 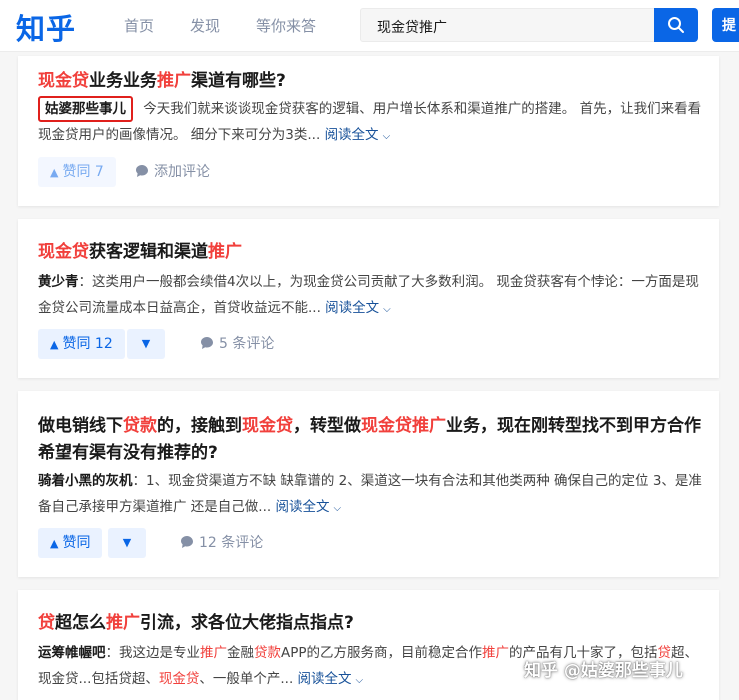 I want to click on excerpt-text: APP的乙方服务商，目前稳定合作, so click(x=382, y=653).